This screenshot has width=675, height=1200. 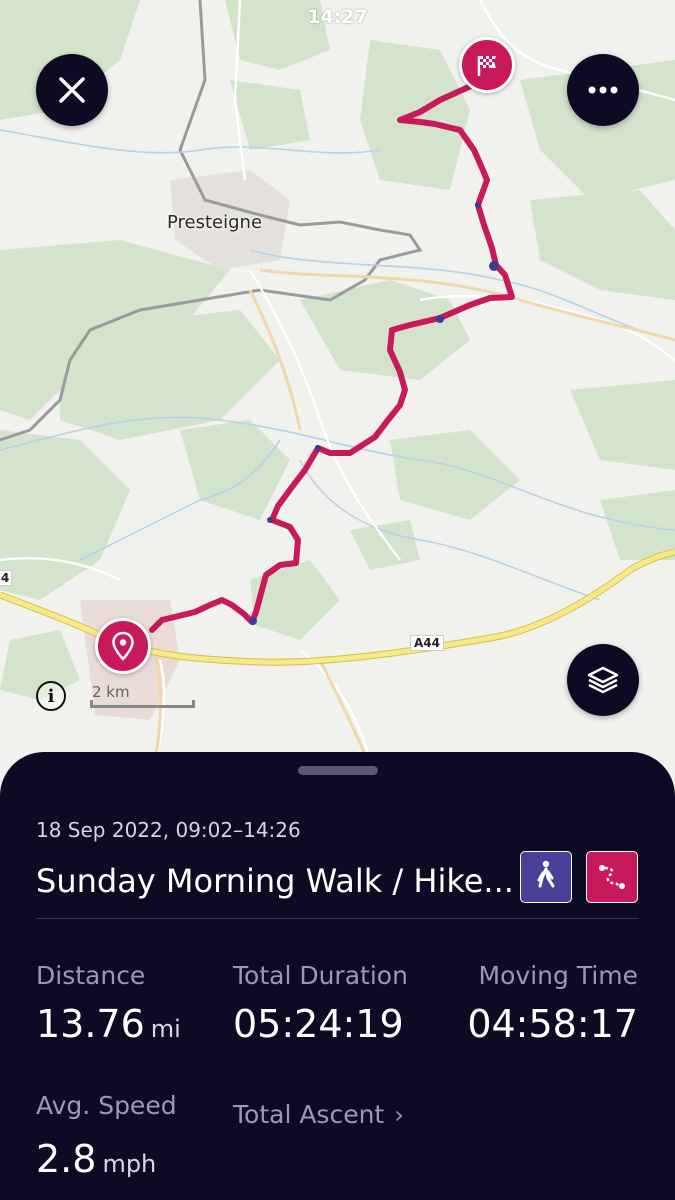 I want to click on info-icon: i, so click(x=51, y=696).